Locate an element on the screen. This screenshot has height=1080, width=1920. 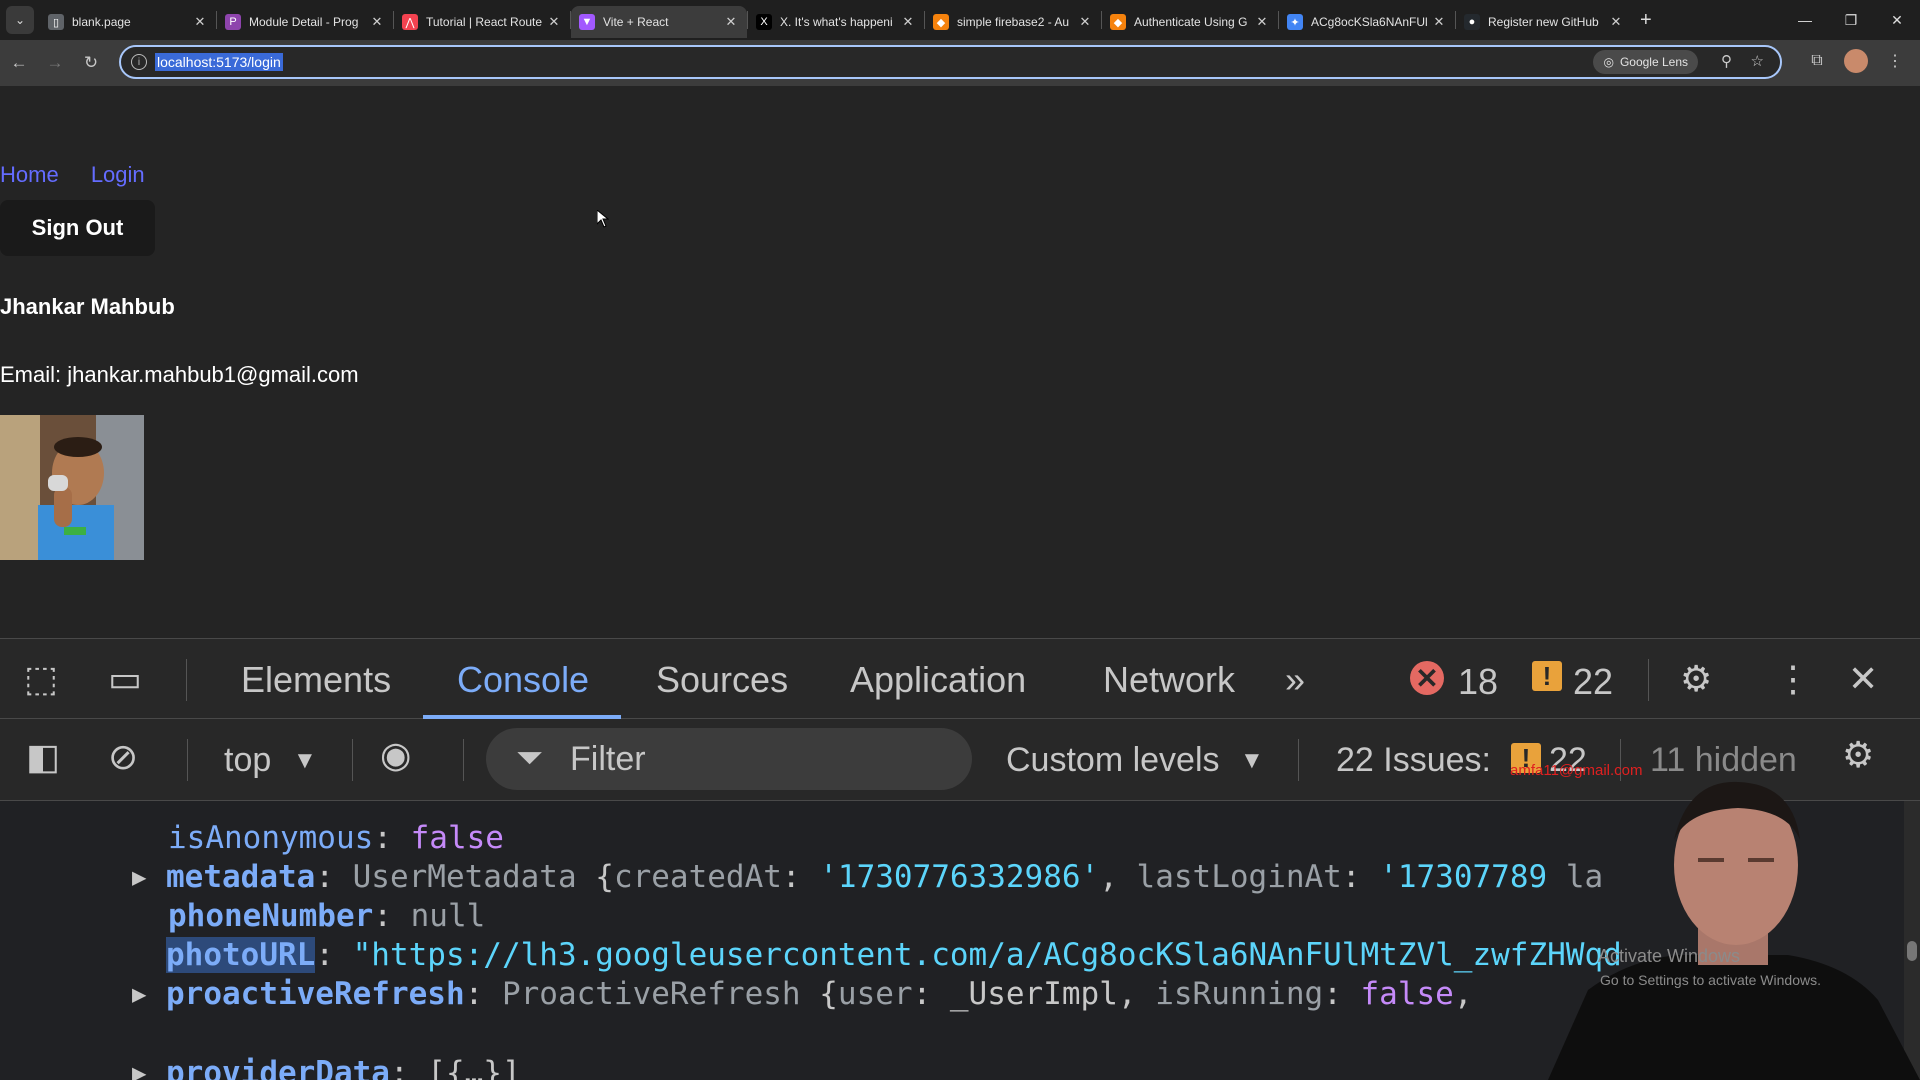
tab-title: Tutorial | React Route is located at coordinates (484, 22).